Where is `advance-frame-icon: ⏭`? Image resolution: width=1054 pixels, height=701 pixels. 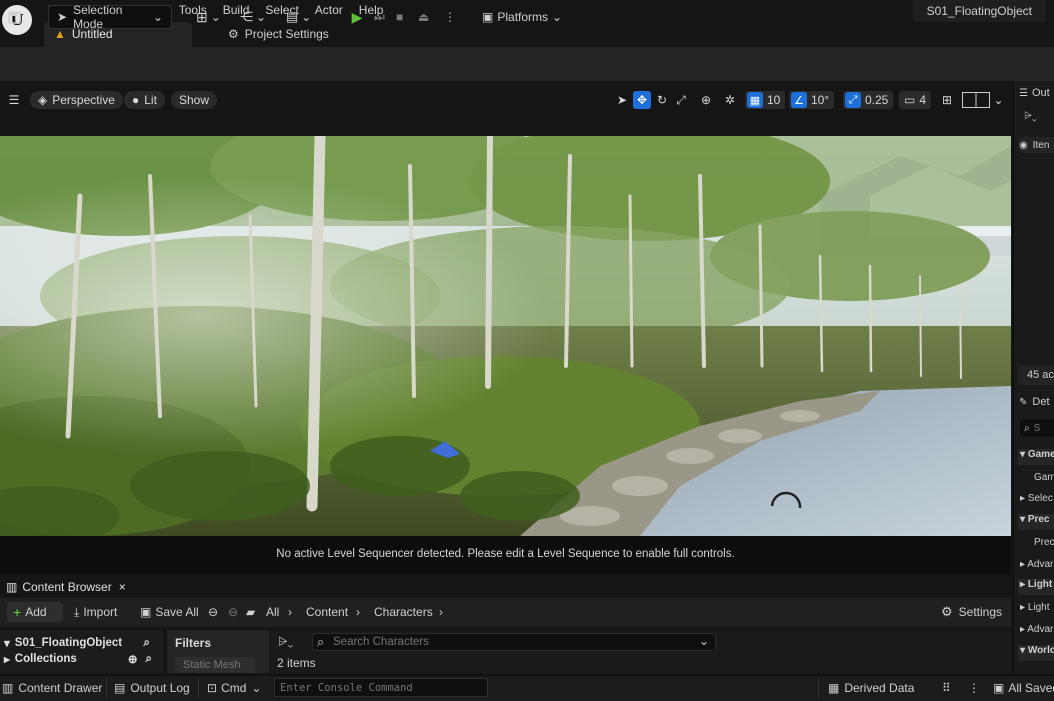 advance-frame-icon: ⏭ is located at coordinates (379, 16).